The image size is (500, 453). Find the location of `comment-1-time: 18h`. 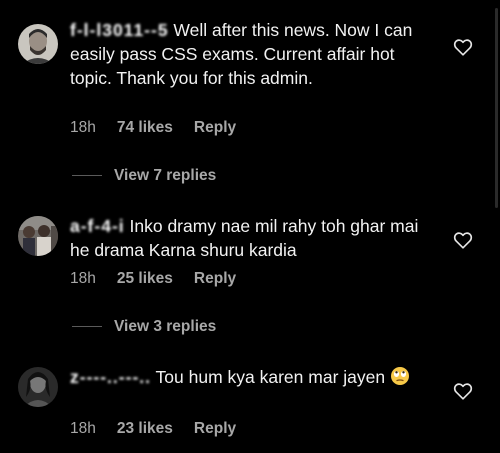

comment-1-time: 18h is located at coordinates (83, 127).